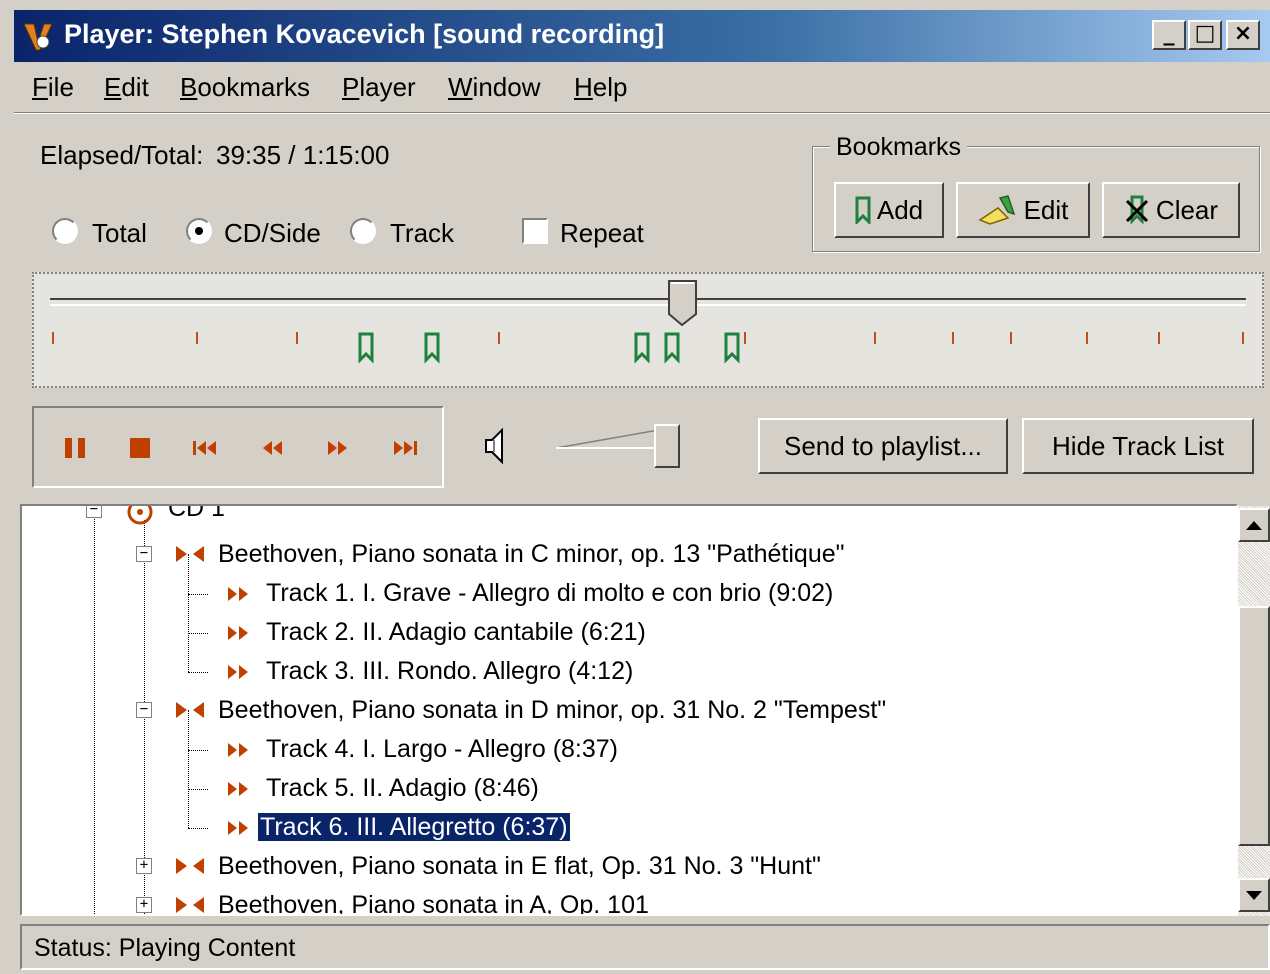  Describe the element at coordinates (272, 448) in the screenshot. I see `rewind-icon` at that location.